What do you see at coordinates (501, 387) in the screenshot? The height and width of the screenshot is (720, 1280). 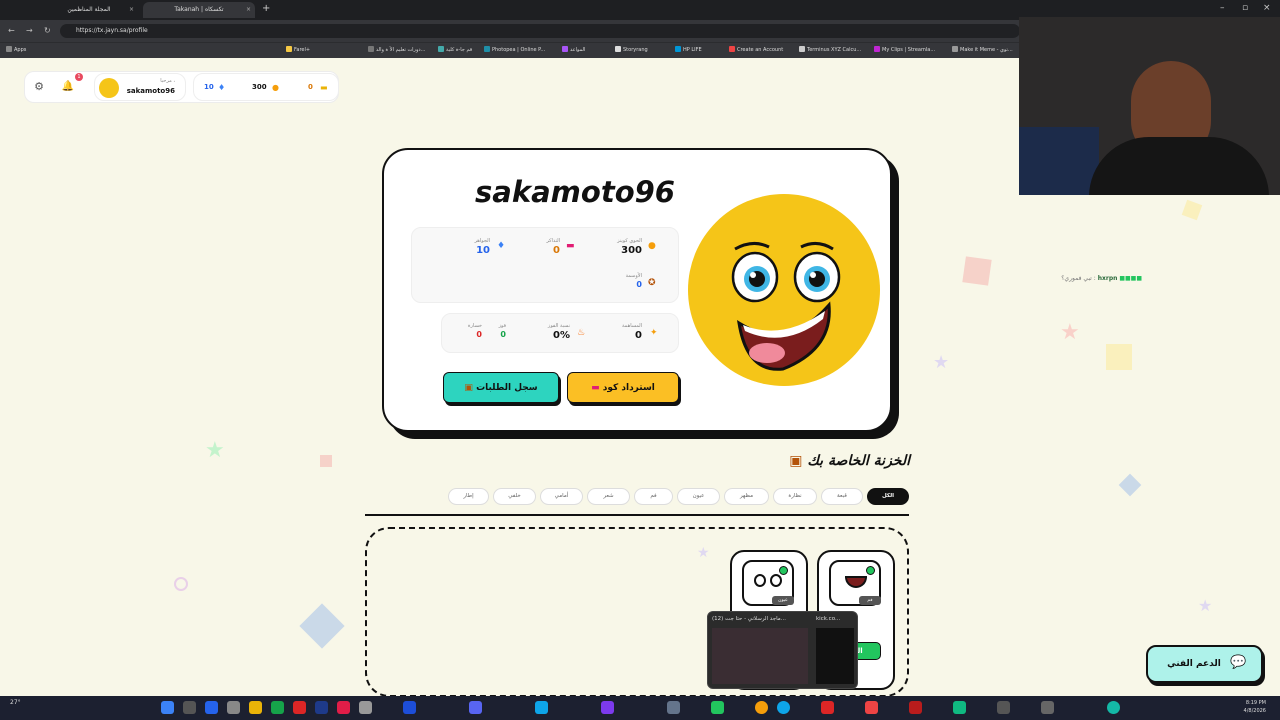 I see `order-history-button: ▣ سجل الطلبات` at bounding box center [501, 387].